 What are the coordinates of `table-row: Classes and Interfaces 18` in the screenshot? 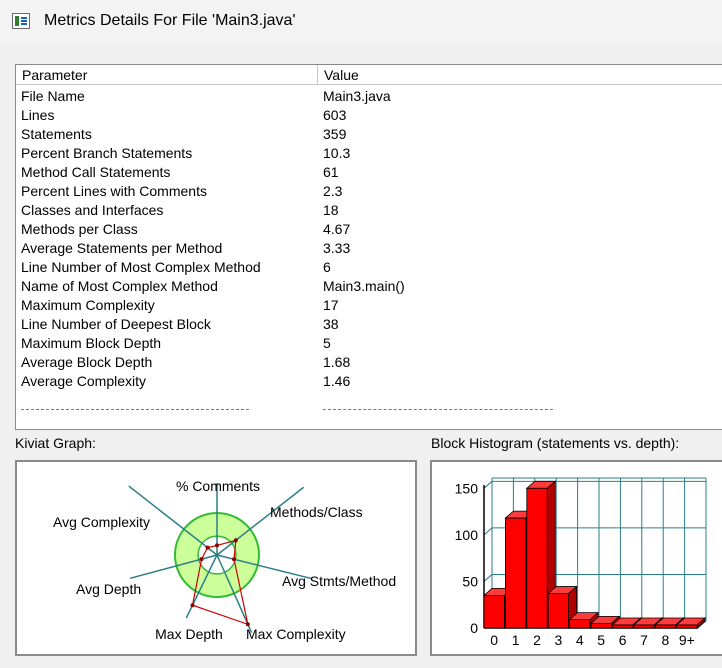 It's located at (369, 210).